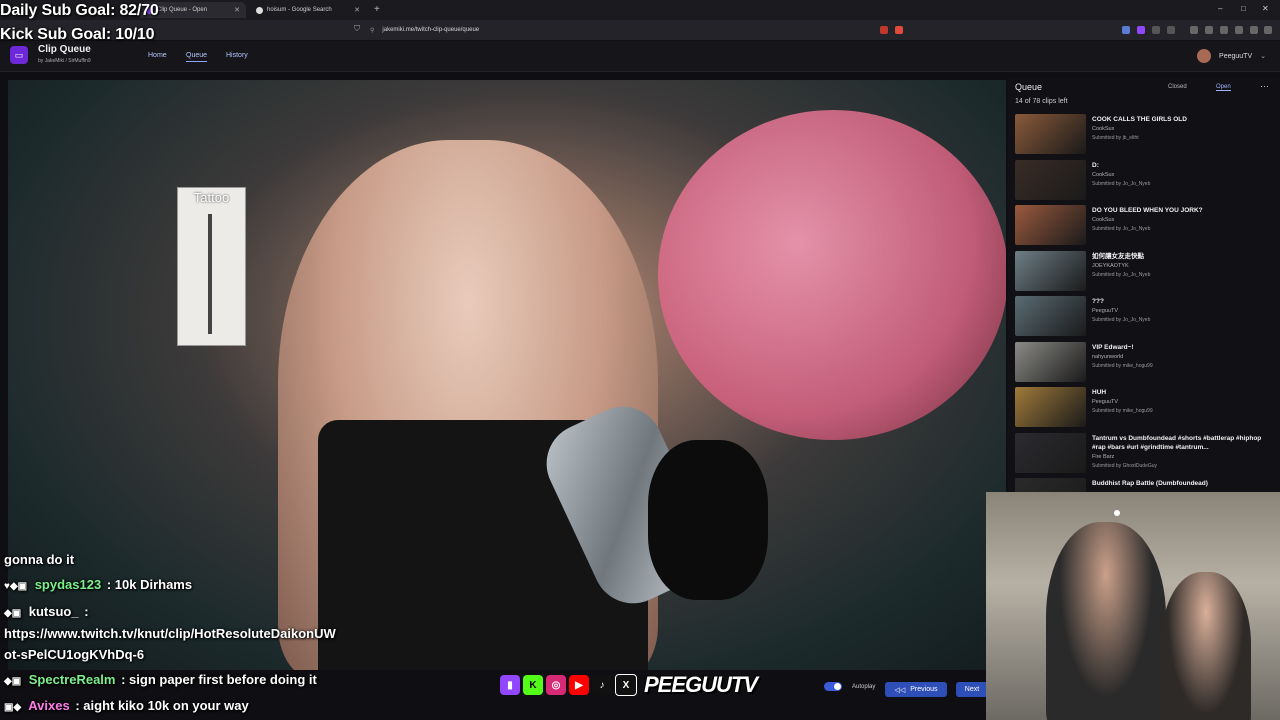 This screenshot has height=720, width=1280. Describe the element at coordinates (916, 689) in the screenshot. I see `previous-button: ◁◁ Previous` at that location.